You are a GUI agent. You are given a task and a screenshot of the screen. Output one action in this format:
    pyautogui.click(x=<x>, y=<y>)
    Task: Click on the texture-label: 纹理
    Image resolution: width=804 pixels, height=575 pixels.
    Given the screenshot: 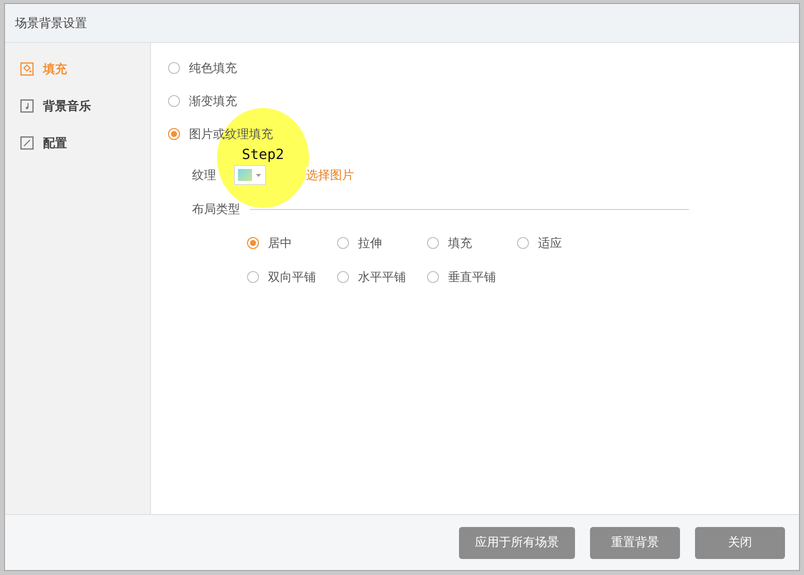 What is the action you would take?
    pyautogui.click(x=204, y=175)
    